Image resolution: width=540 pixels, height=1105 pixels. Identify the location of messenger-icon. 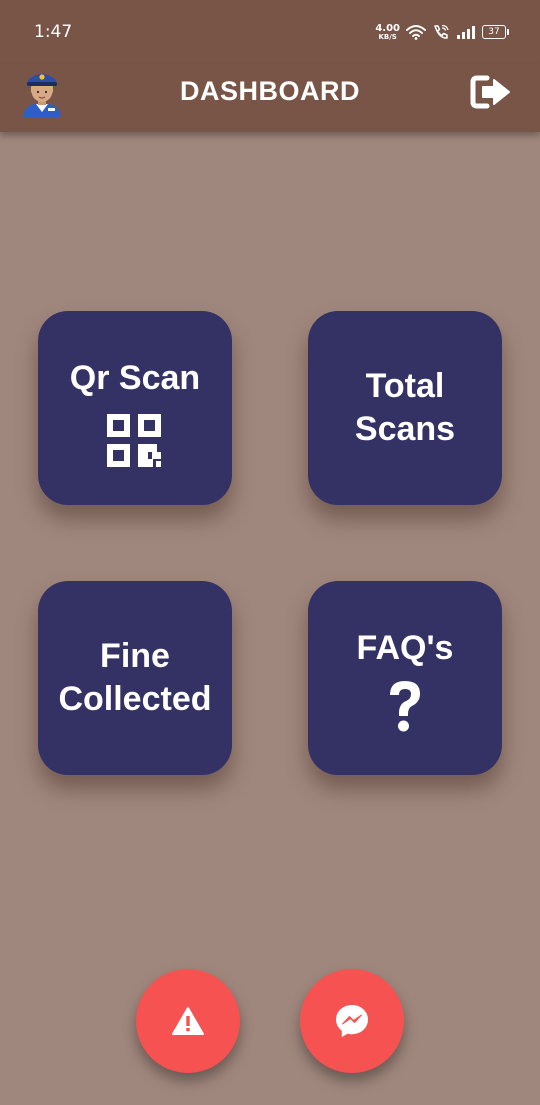
(352, 1021).